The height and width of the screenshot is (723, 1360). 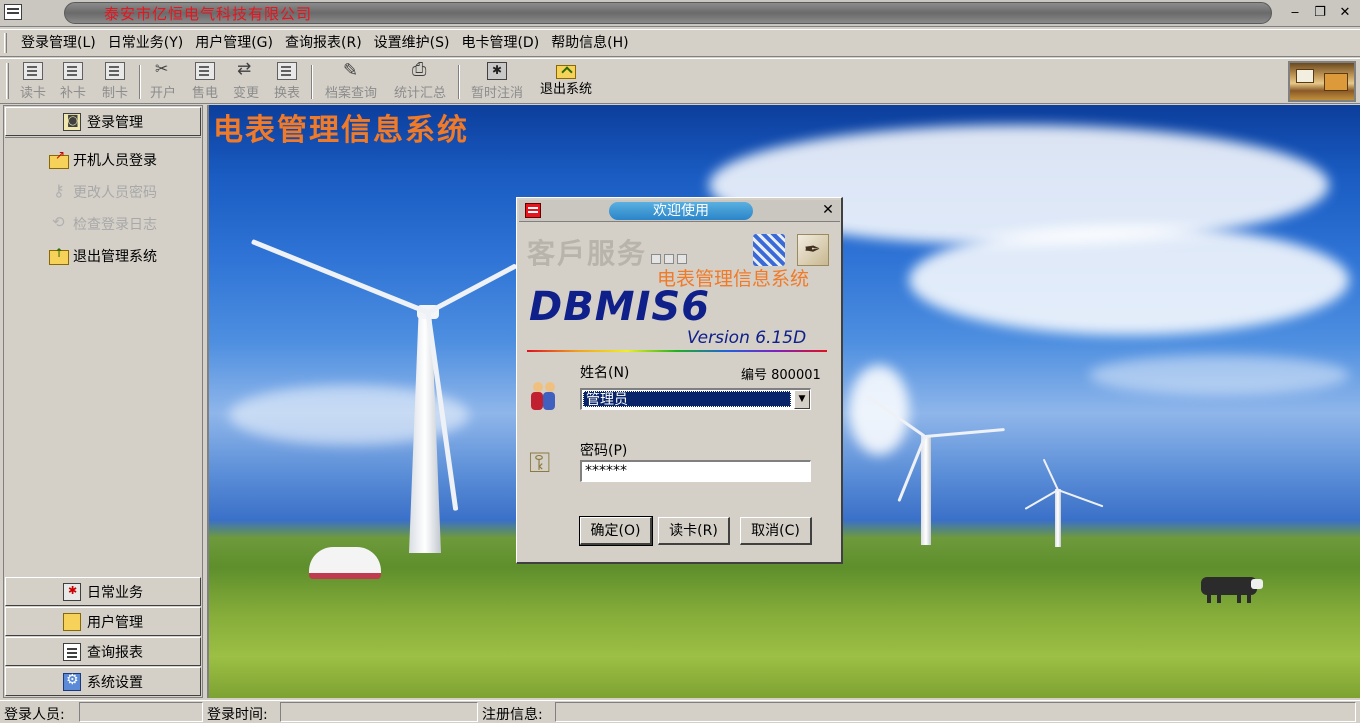 What do you see at coordinates (32, 93) in the screenshot?
I see `toolbar-label: 读卡` at bounding box center [32, 93].